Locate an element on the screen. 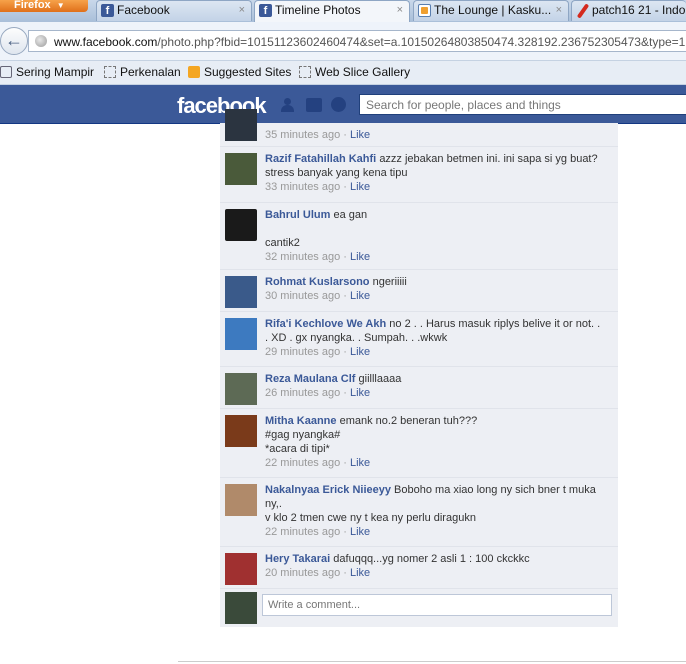  bookmark-label: Perkenalan is located at coordinates (150, 72).